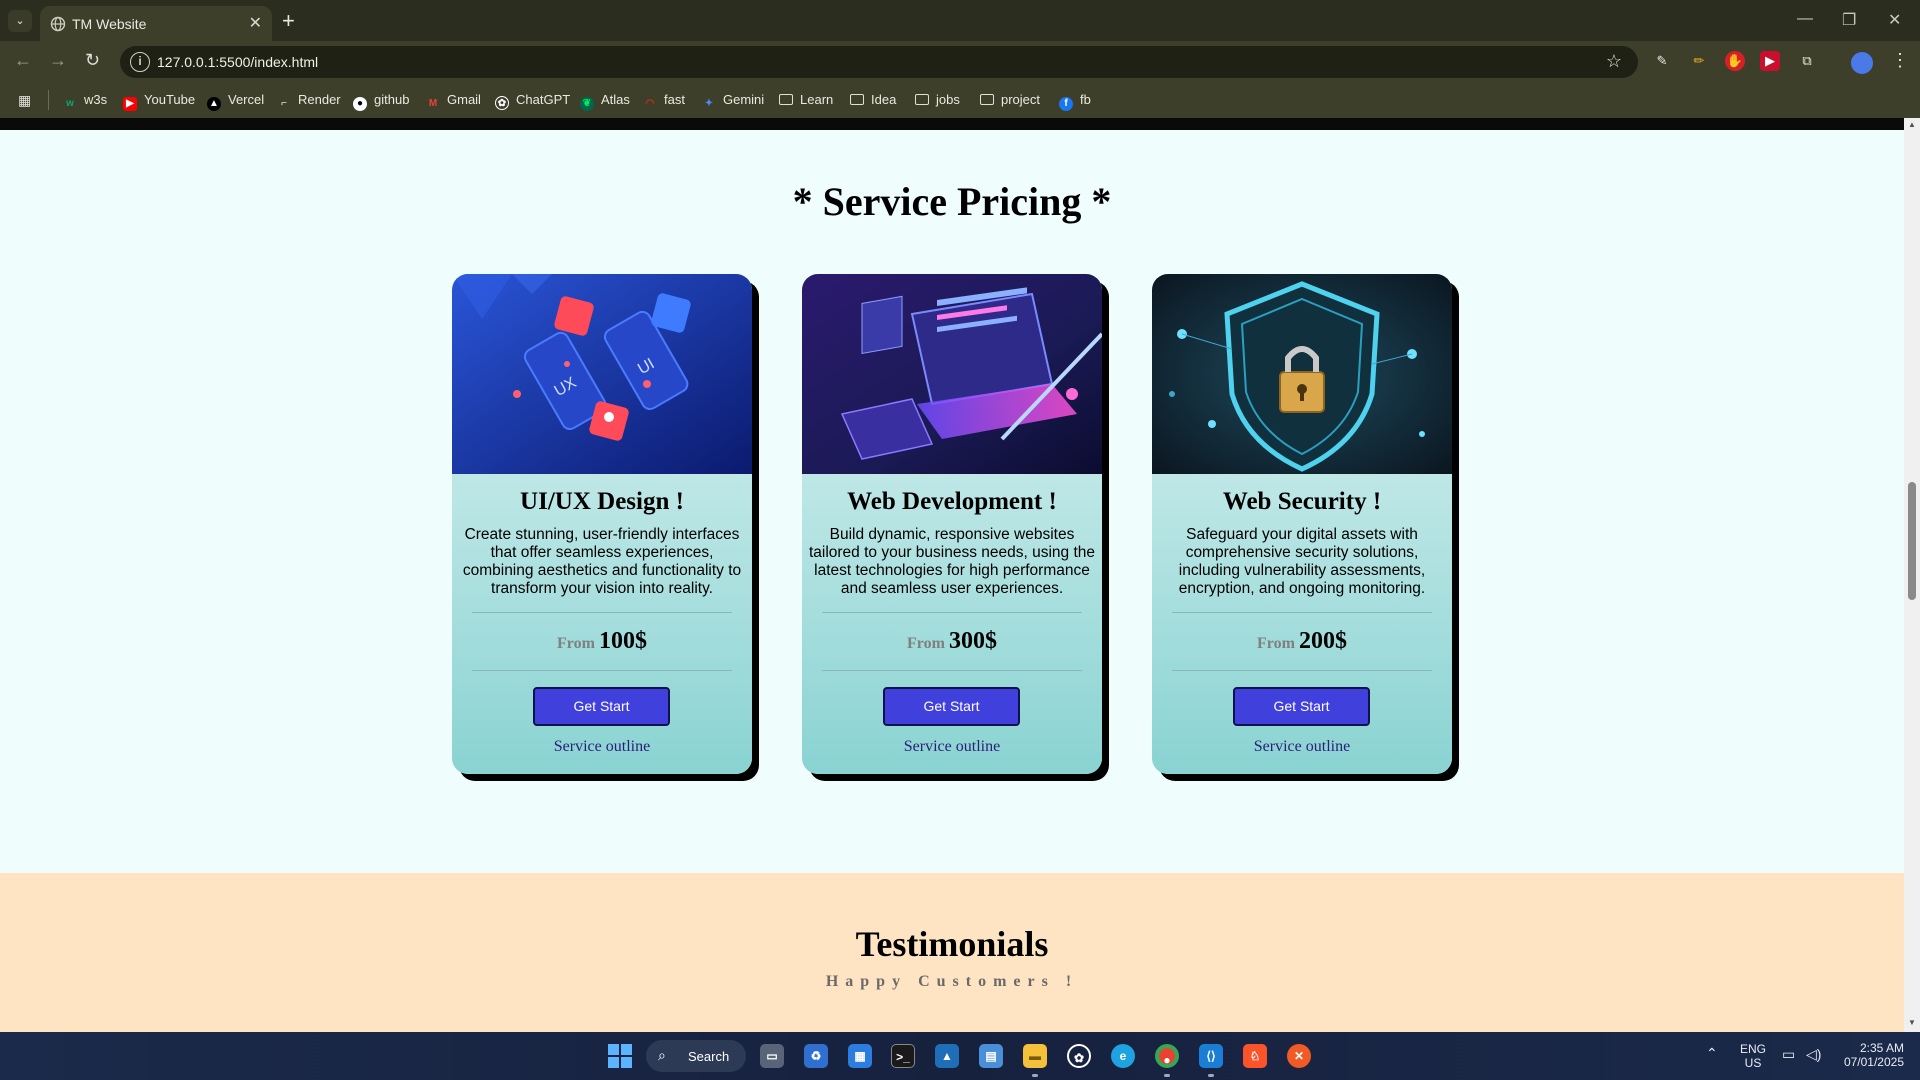  Describe the element at coordinates (140, 62) in the screenshot. I see `site-info-icon: i` at that location.